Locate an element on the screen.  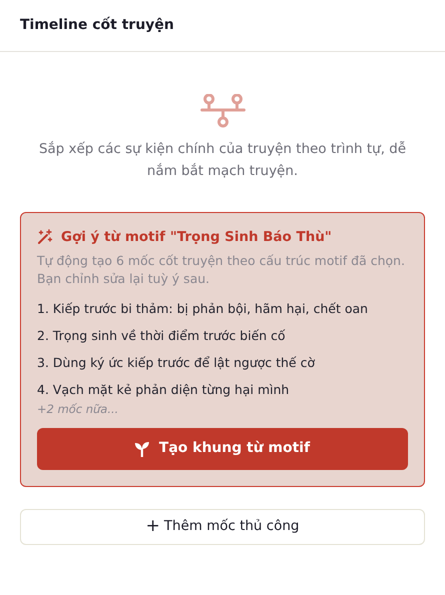
suggestion-description: Tự động tạo 6 mốc cốt truyện theo cấu trúc motif đã chọn. Bạn chỉnh sửa lại tuỳ ý sau. is located at coordinates (221, 270).